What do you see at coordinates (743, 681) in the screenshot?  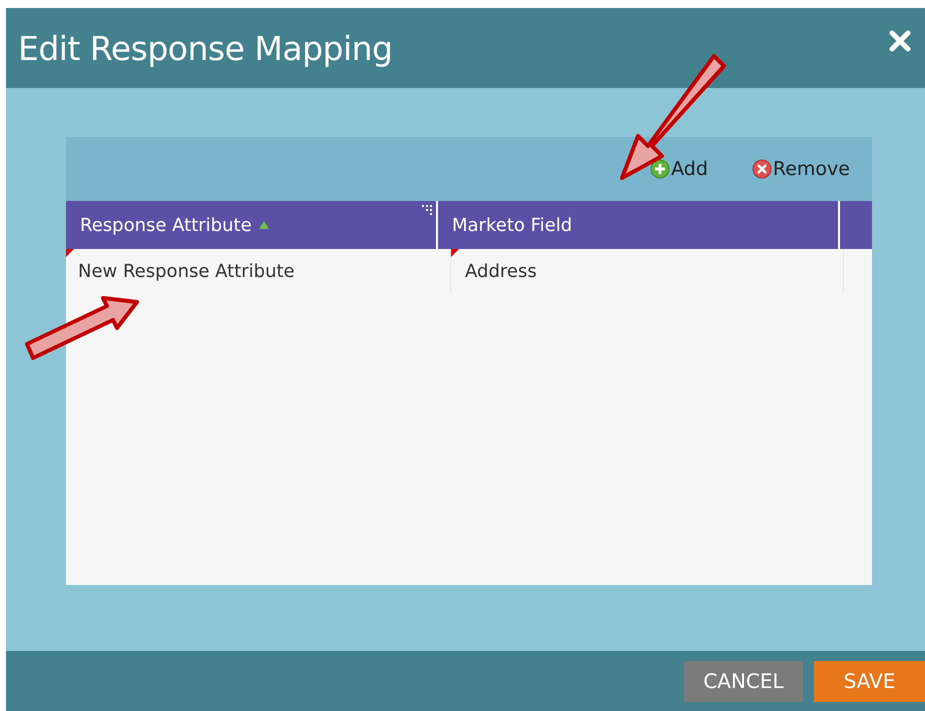 I see `cancel-button: CANCEL` at bounding box center [743, 681].